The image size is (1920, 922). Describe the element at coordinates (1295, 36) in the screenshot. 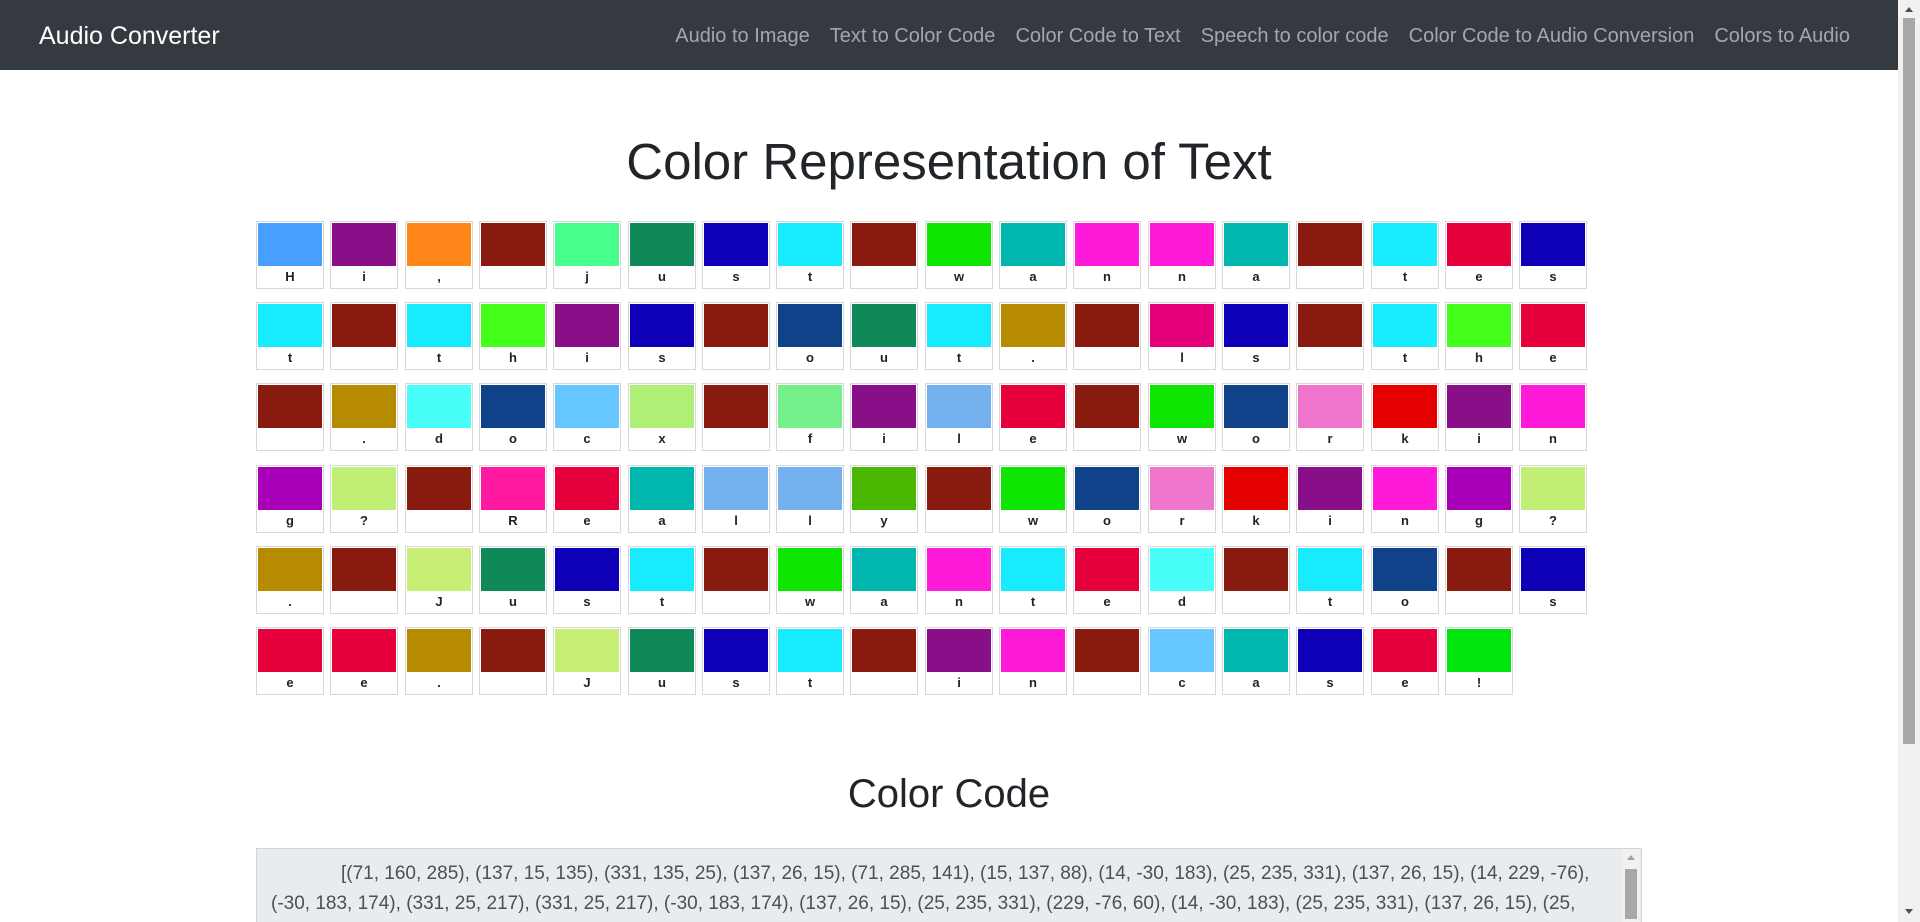

I see `nav-link-speech-to-color-code: Speech to color code` at that location.